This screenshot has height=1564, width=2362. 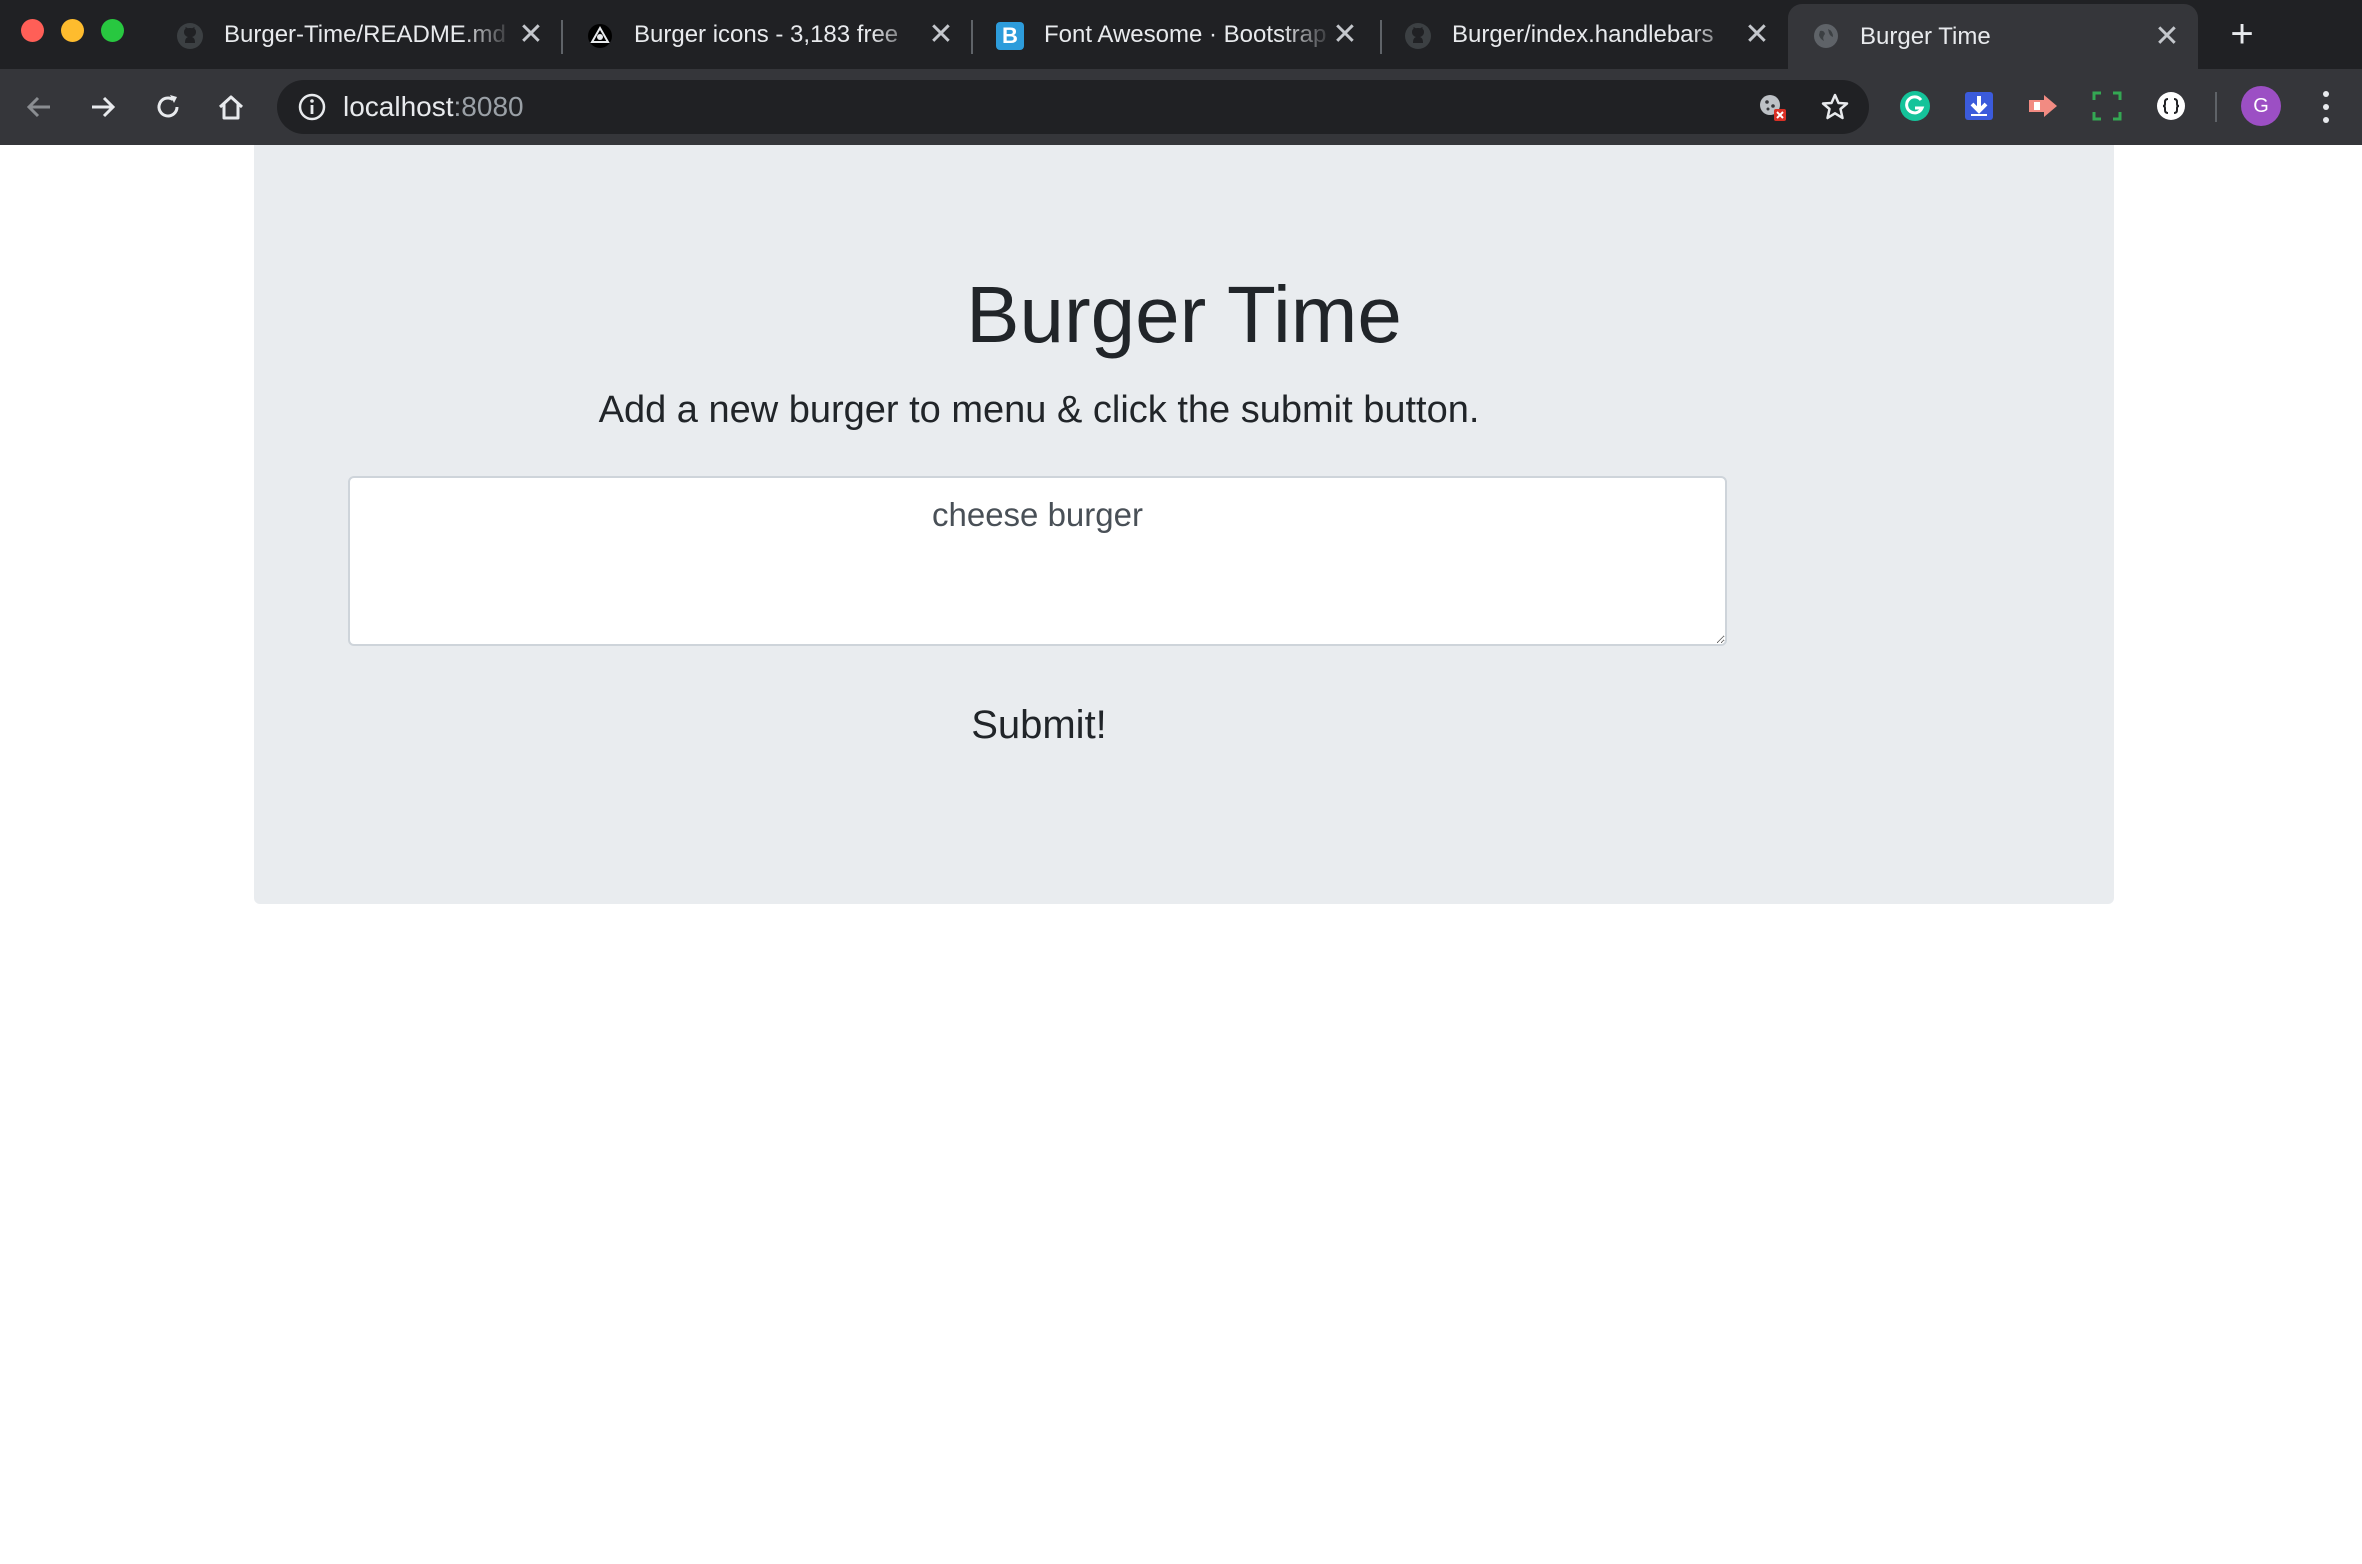 What do you see at coordinates (1073, 107) in the screenshot?
I see `address-bar: localhost:8080` at bounding box center [1073, 107].